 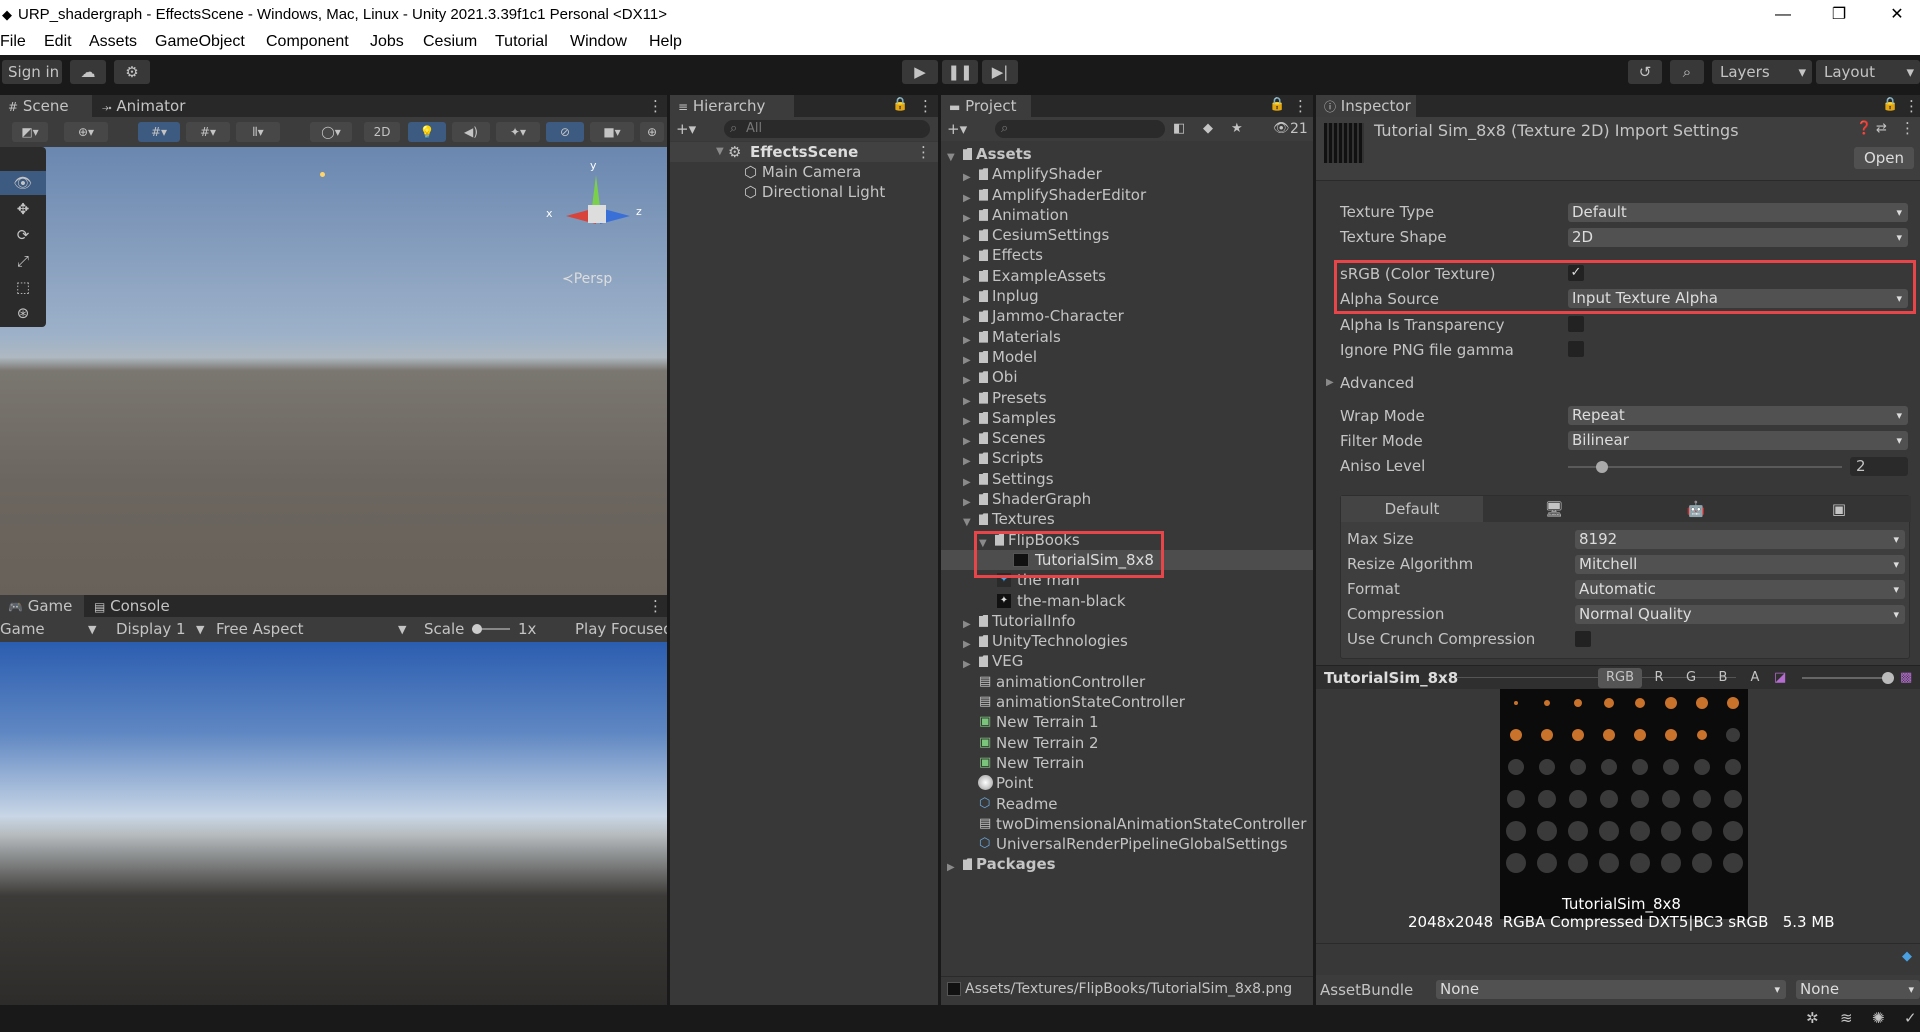 What do you see at coordinates (1127, 154) in the screenshot?
I see `folder-row-assets: ▼ Assets` at bounding box center [1127, 154].